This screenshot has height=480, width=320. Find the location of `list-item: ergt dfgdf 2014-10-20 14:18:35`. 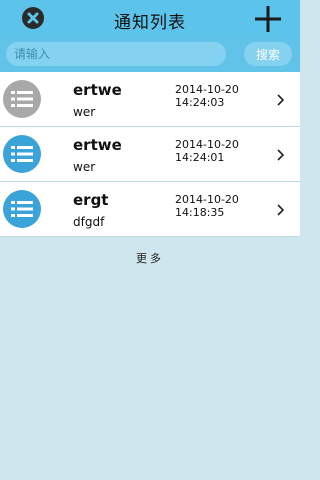

list-item: ergt dfgdf 2014-10-20 14:18:35 is located at coordinates (150, 209).